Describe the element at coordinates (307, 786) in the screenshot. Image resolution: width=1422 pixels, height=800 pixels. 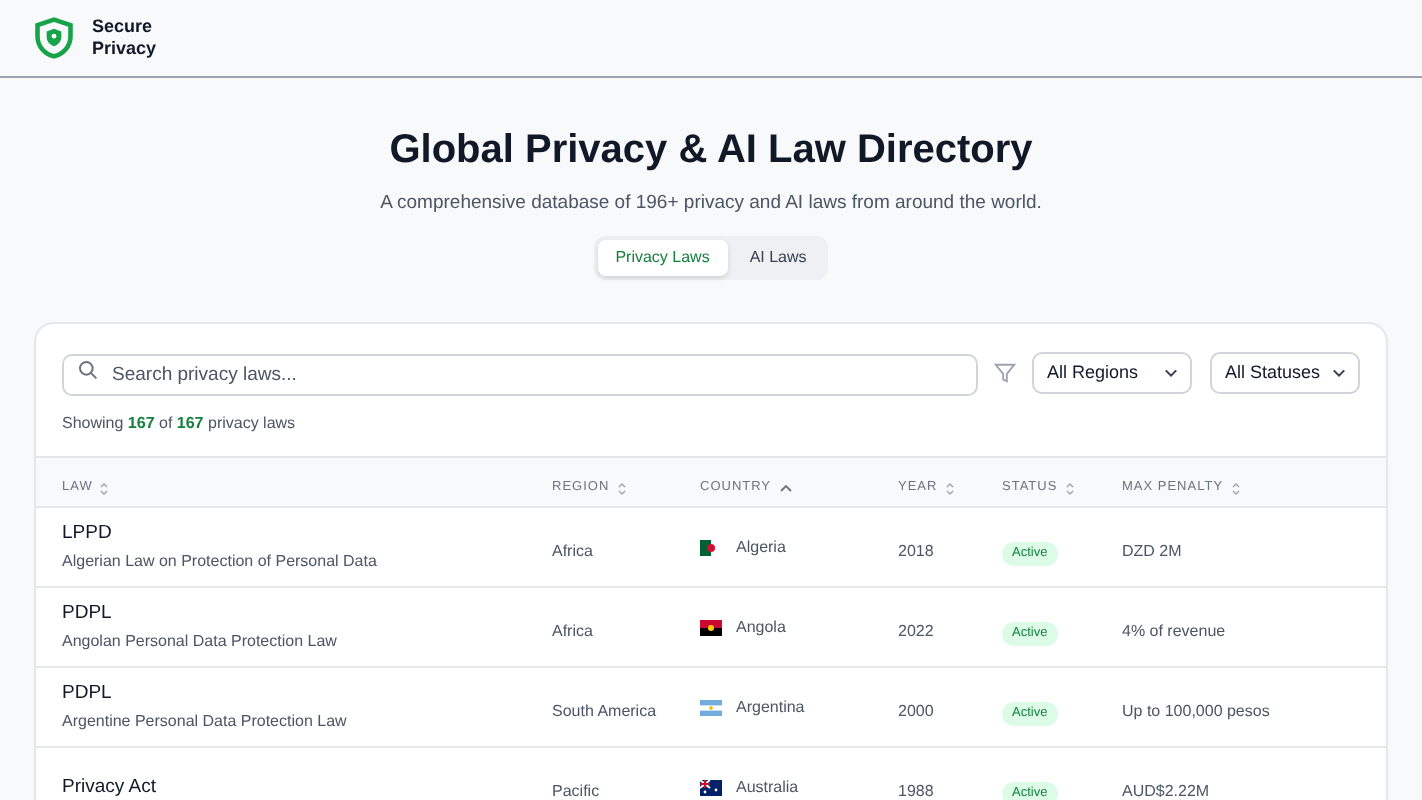
I see `law-abbreviation: Privacy Act` at that location.